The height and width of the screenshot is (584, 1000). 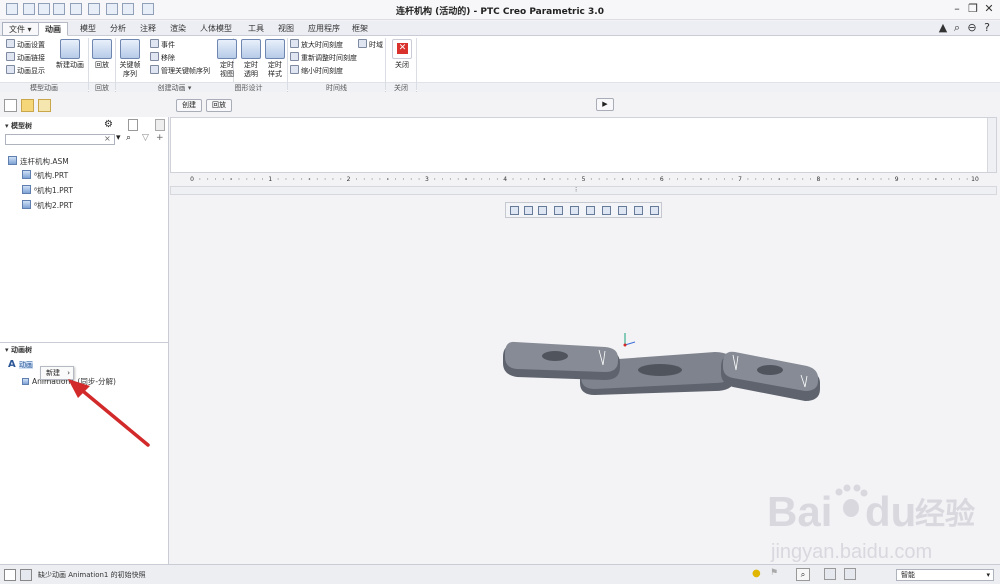 What do you see at coordinates (989, 9) in the screenshot?
I see `close-icon: ✕` at bounding box center [989, 9].